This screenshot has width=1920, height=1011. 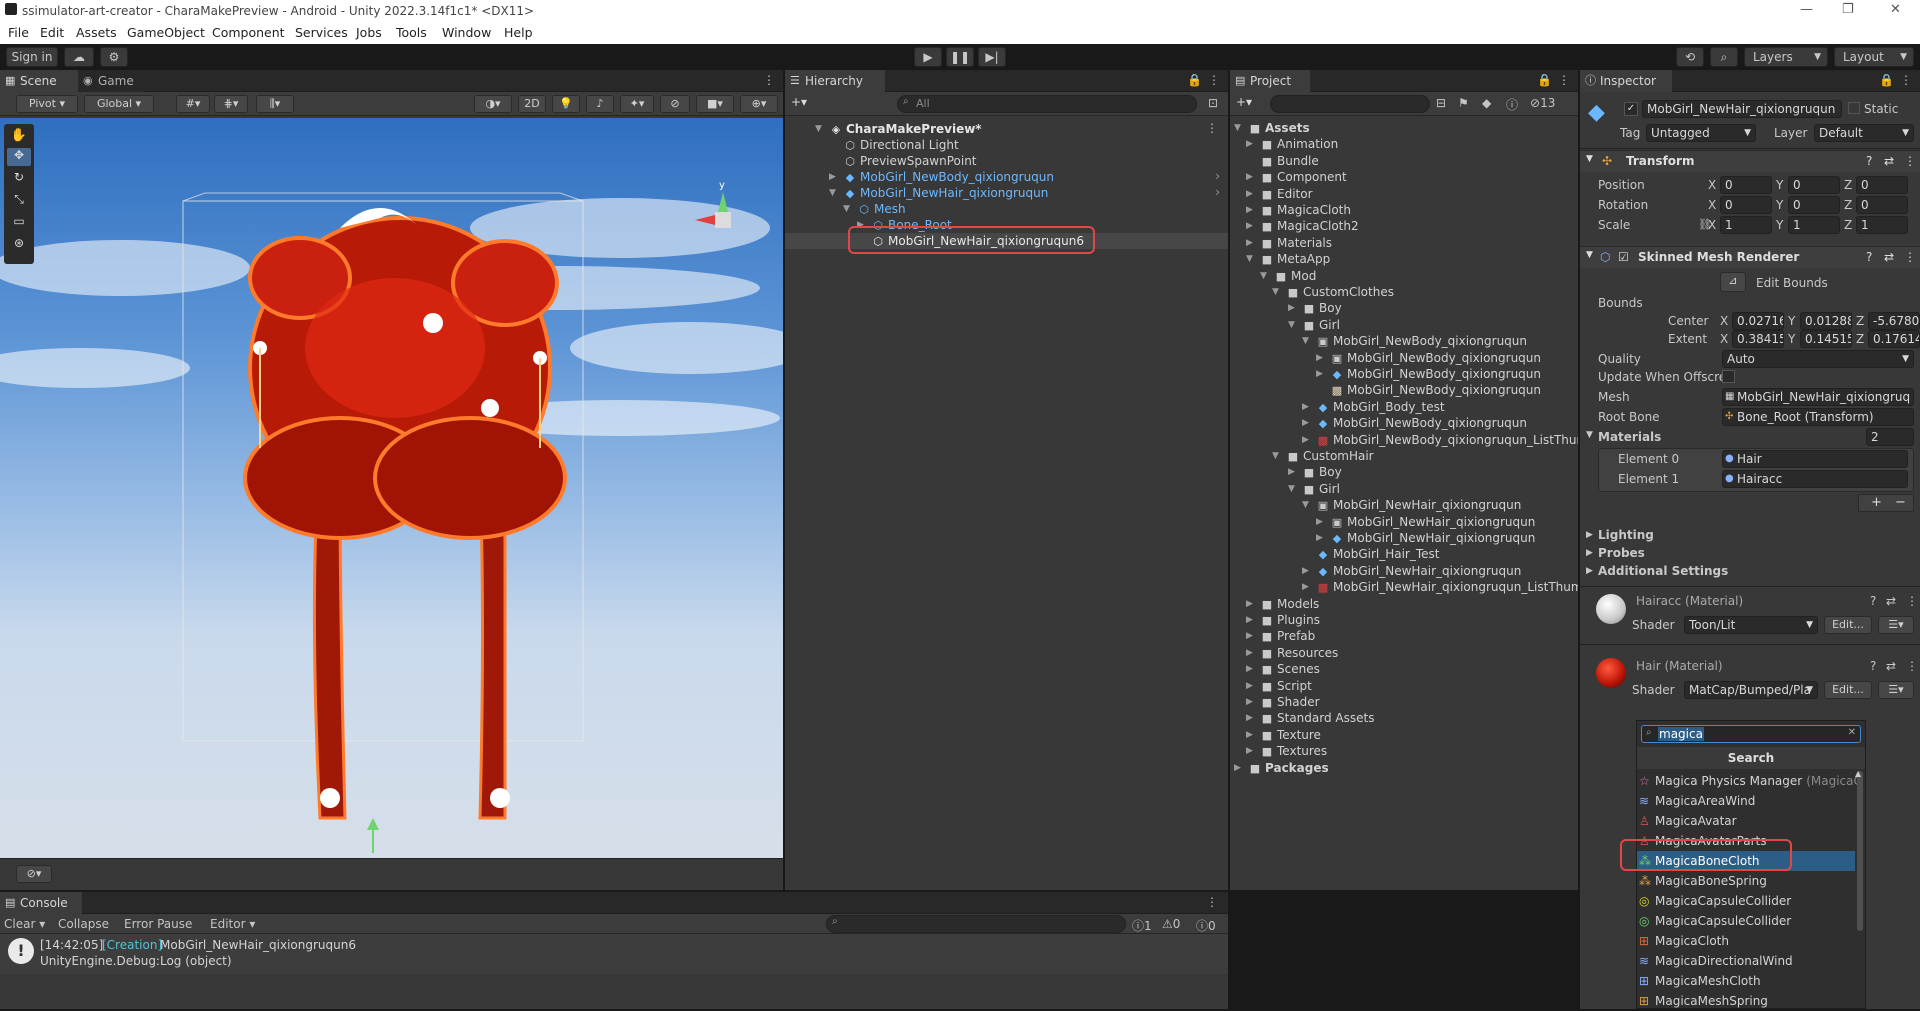 I want to click on project-item: ▼ ■ CustomHair, so click(x=1323, y=456).